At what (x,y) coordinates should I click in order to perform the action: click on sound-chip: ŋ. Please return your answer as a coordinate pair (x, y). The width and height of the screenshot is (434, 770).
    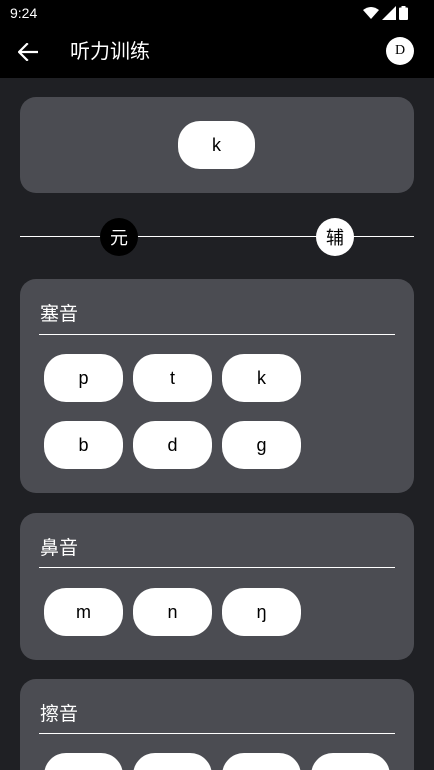
    Looking at the image, I should click on (261, 612).